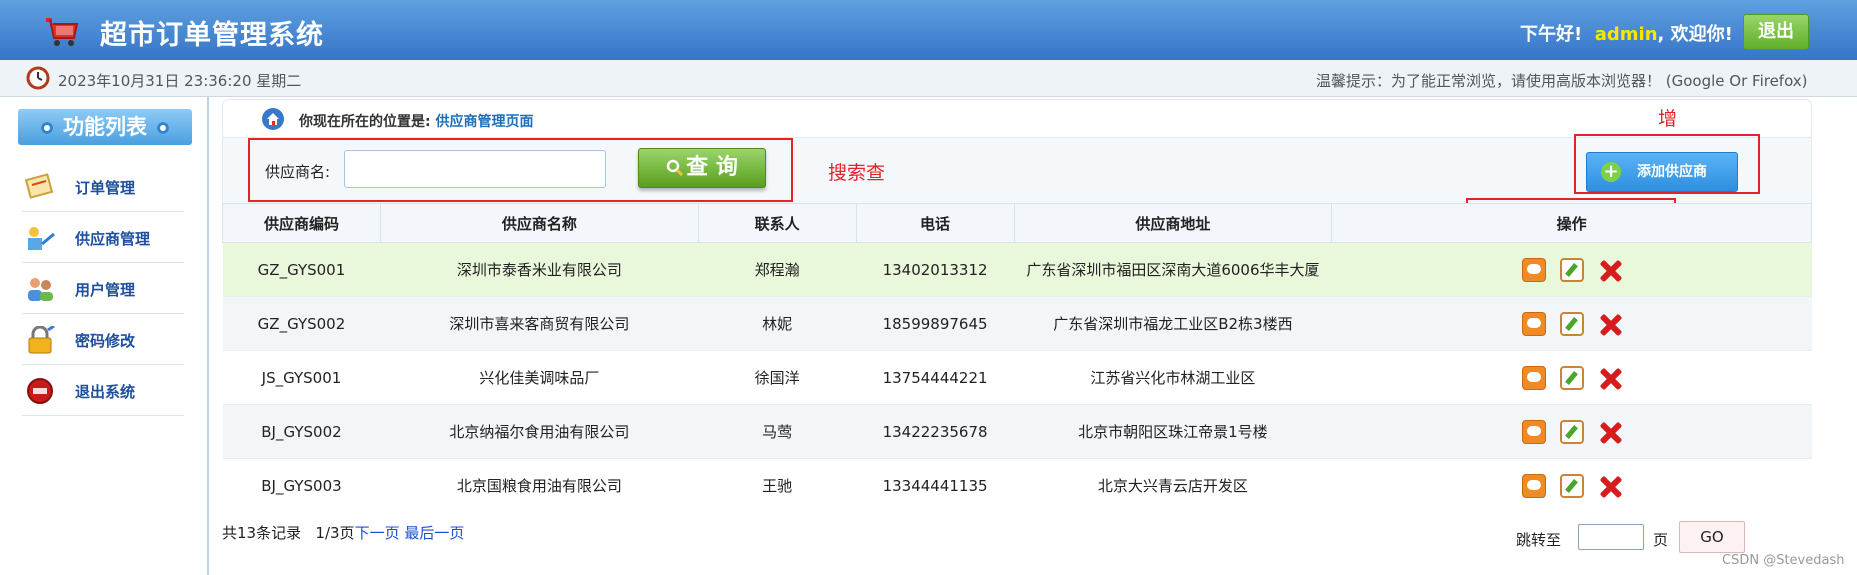 The image size is (1857, 575). What do you see at coordinates (1611, 537) in the screenshot?
I see `jump-page-input` at bounding box center [1611, 537].